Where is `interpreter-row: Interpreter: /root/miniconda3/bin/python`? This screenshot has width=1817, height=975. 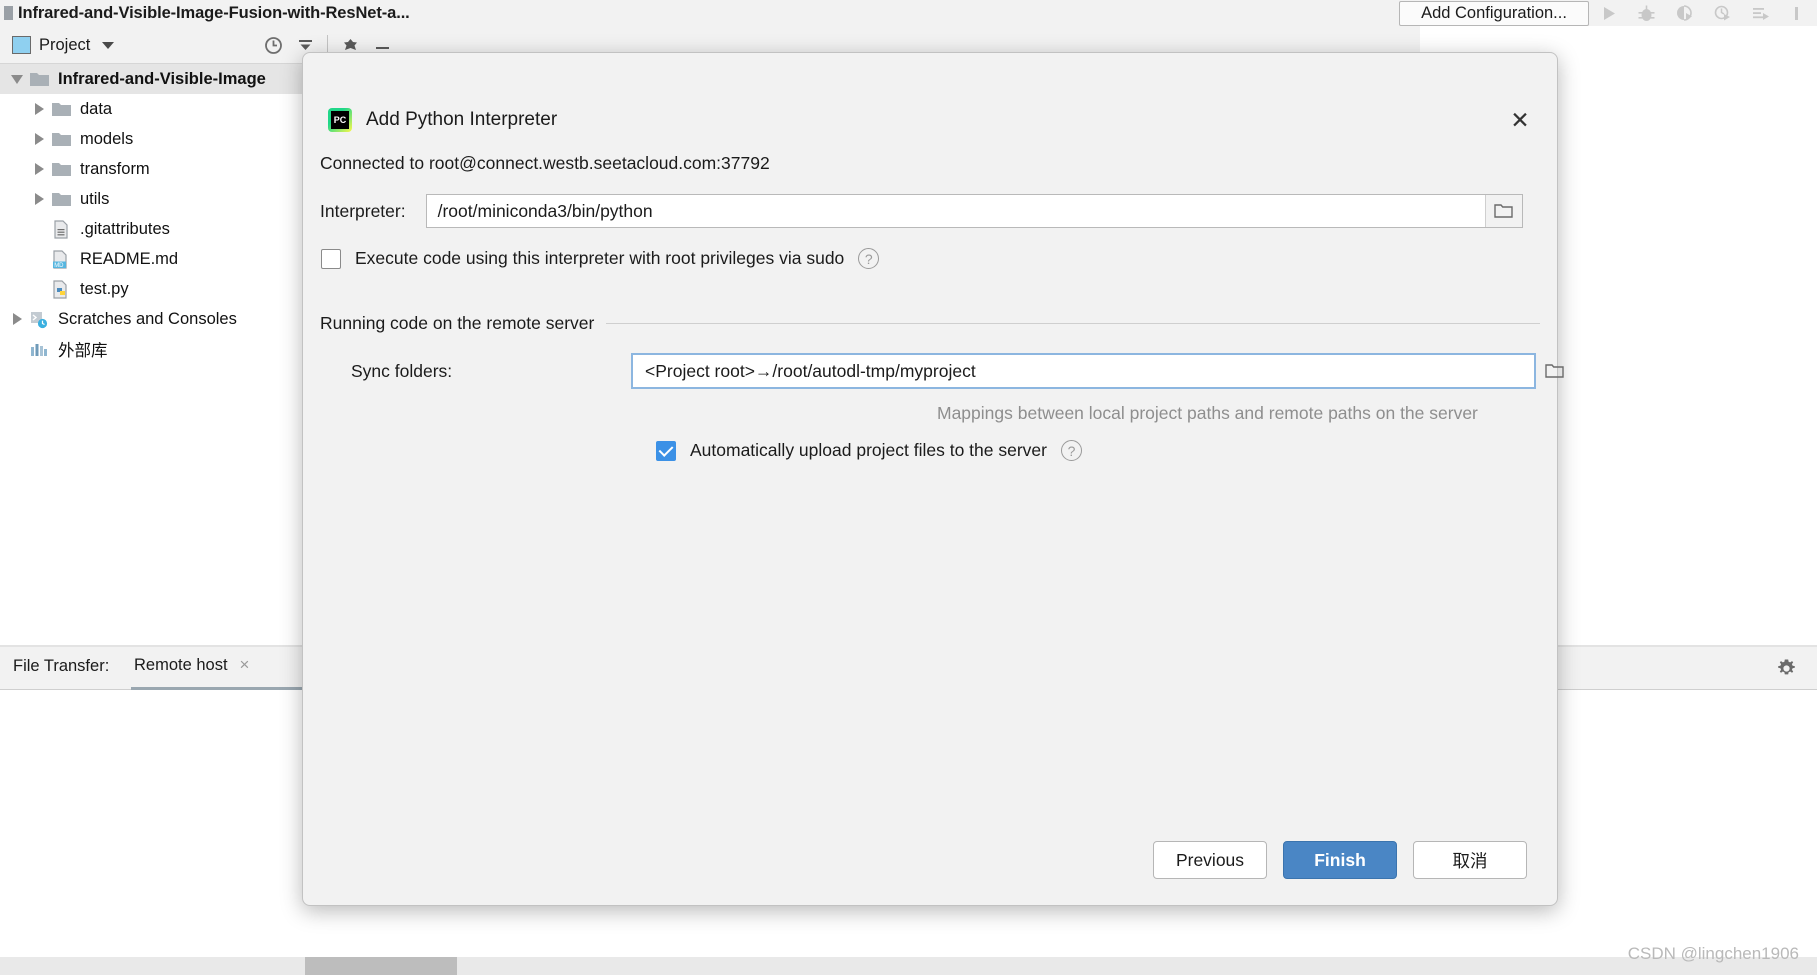 interpreter-row: Interpreter: /root/miniconda3/bin/python is located at coordinates (921, 211).